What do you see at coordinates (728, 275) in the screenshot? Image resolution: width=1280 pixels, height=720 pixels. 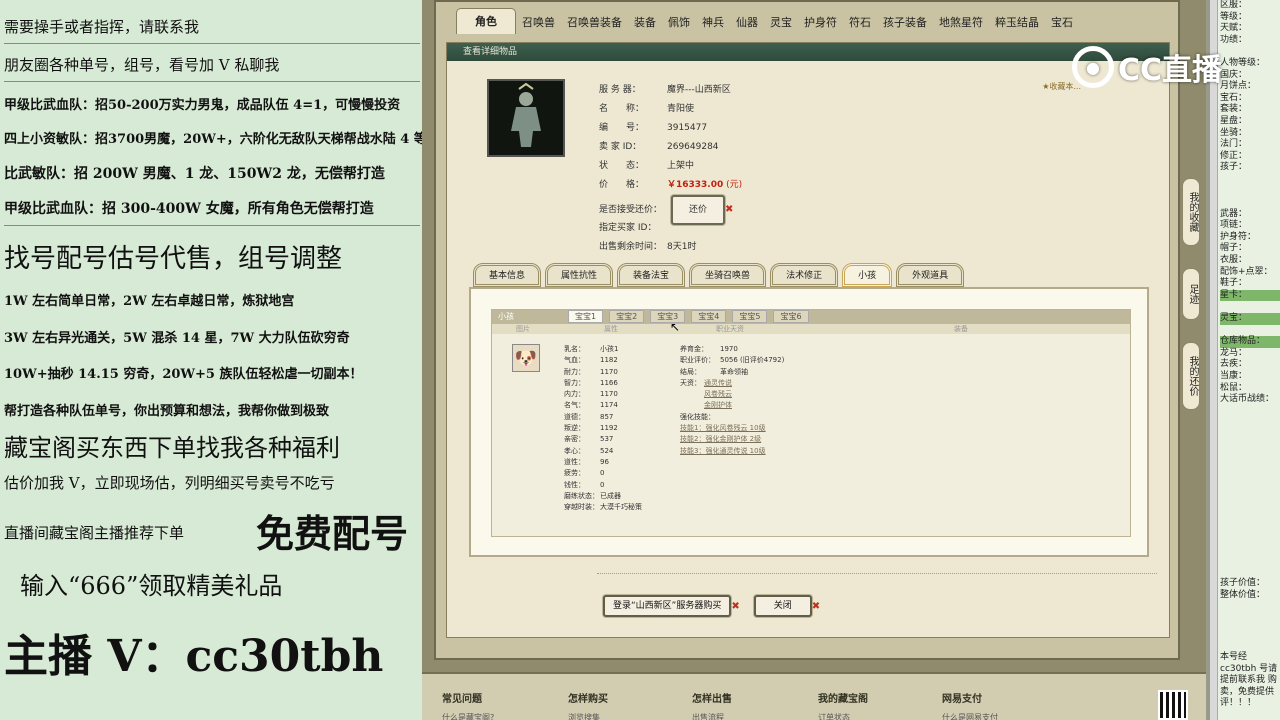 I see `tab-mount-pet: 坐骑召唤兽` at bounding box center [728, 275].